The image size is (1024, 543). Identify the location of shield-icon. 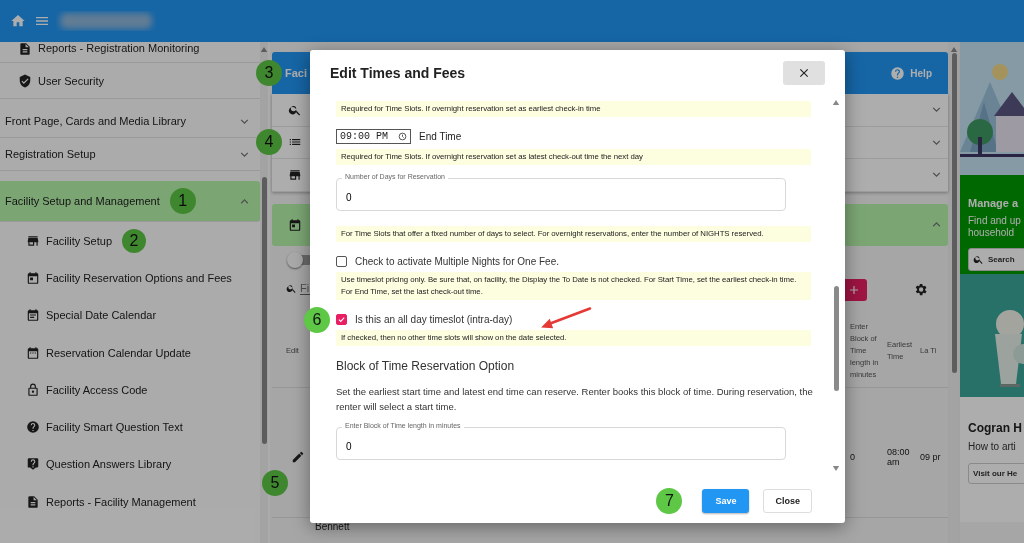
(25, 80).